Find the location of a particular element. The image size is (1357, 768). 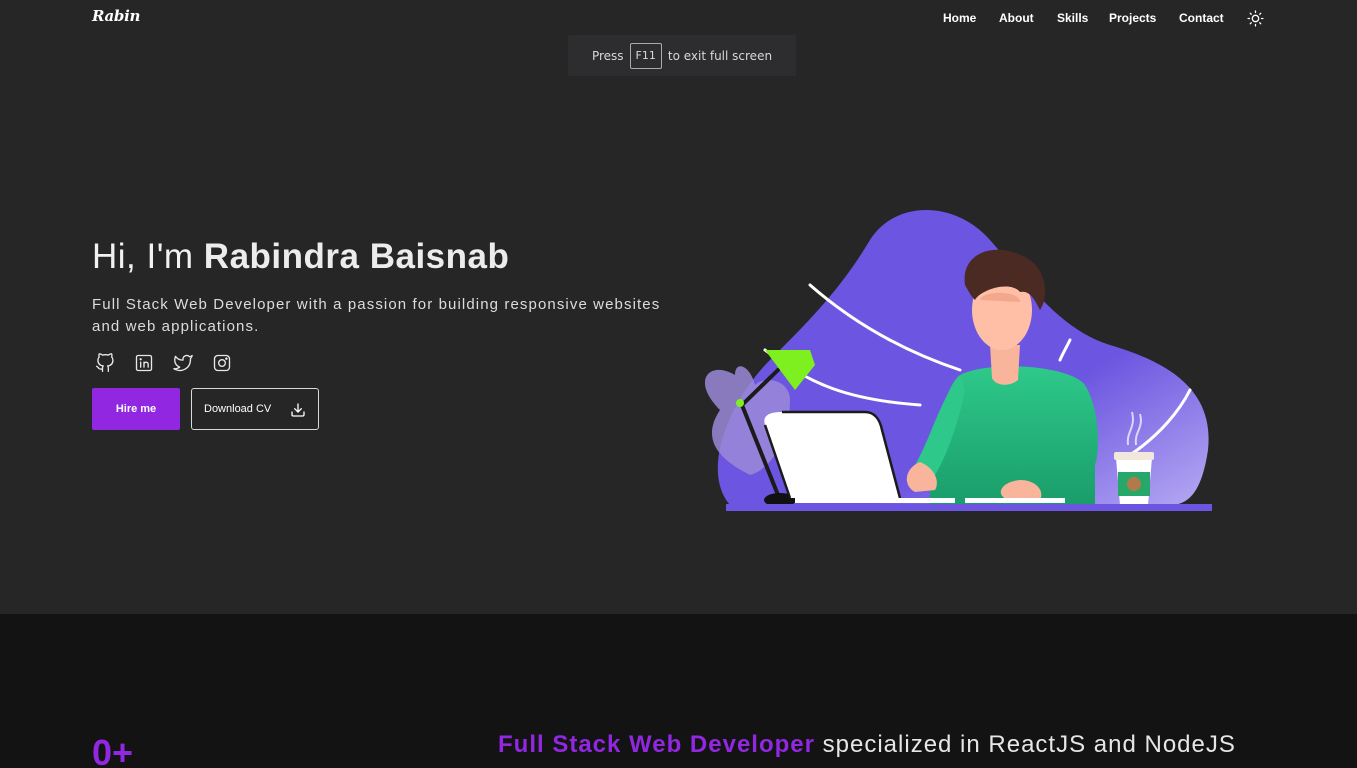

navbar: Rabin Home About Skills Projects Contact is located at coordinates (678, 18).